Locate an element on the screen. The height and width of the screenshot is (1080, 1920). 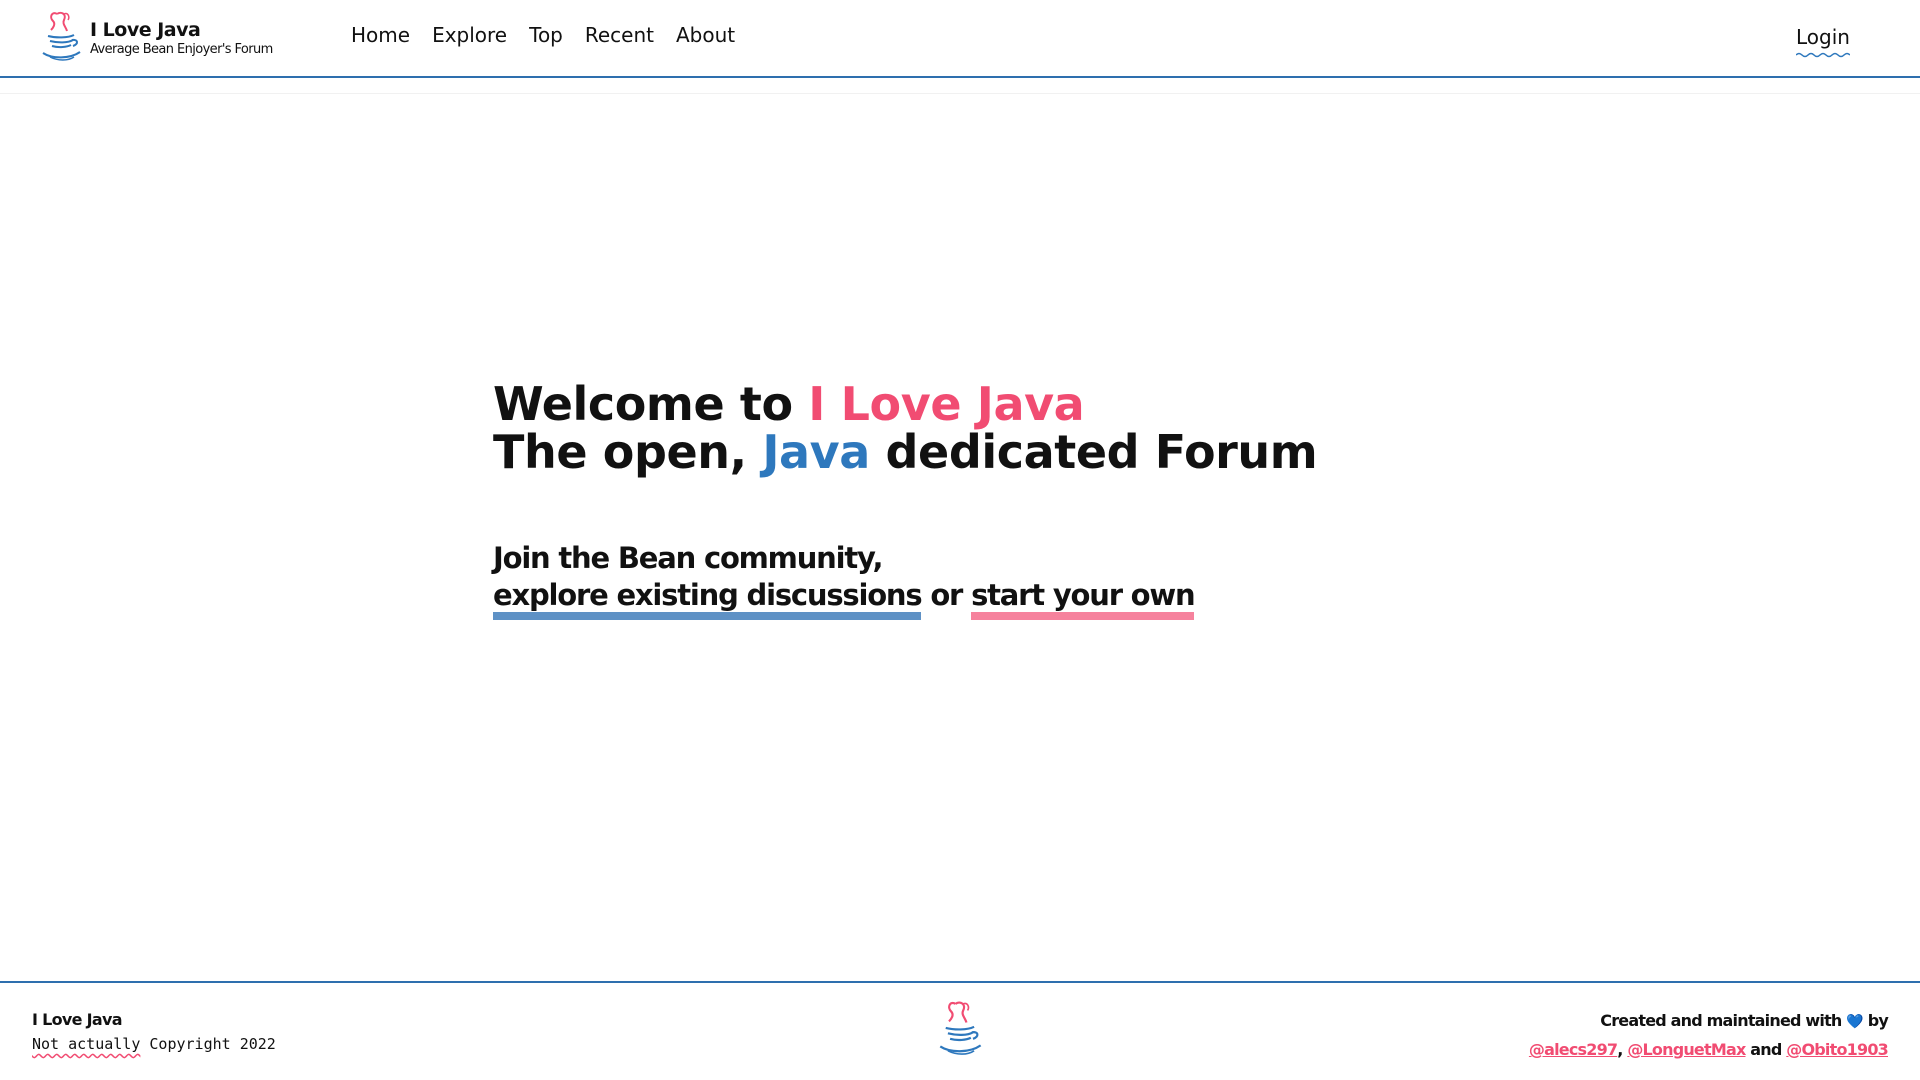
credits-line-1: Created and maintained with 💙 by is located at coordinates (1709, 1021).